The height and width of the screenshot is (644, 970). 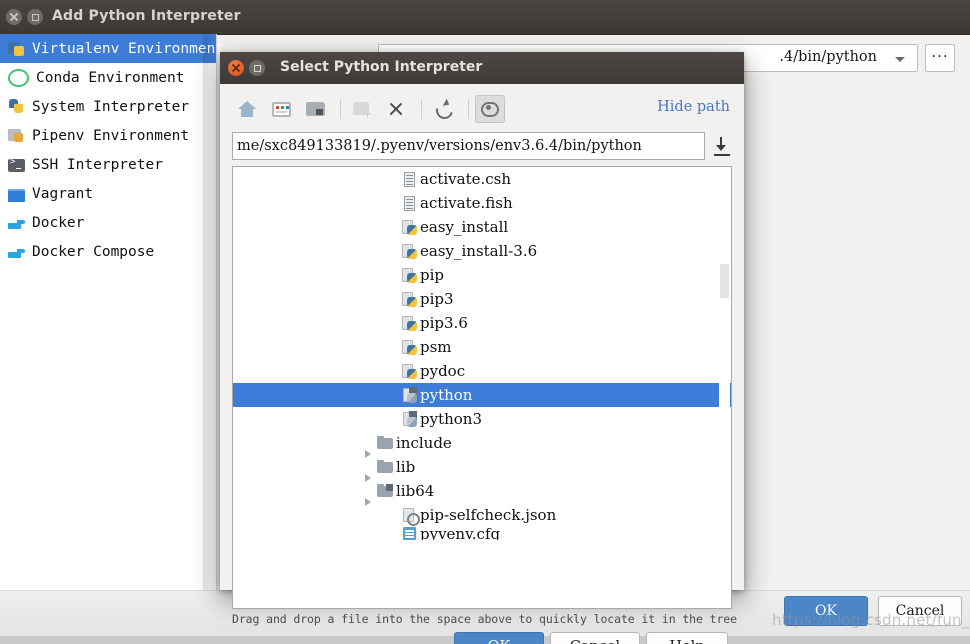 I want to click on chevron-down-icon, so click(x=900, y=59).